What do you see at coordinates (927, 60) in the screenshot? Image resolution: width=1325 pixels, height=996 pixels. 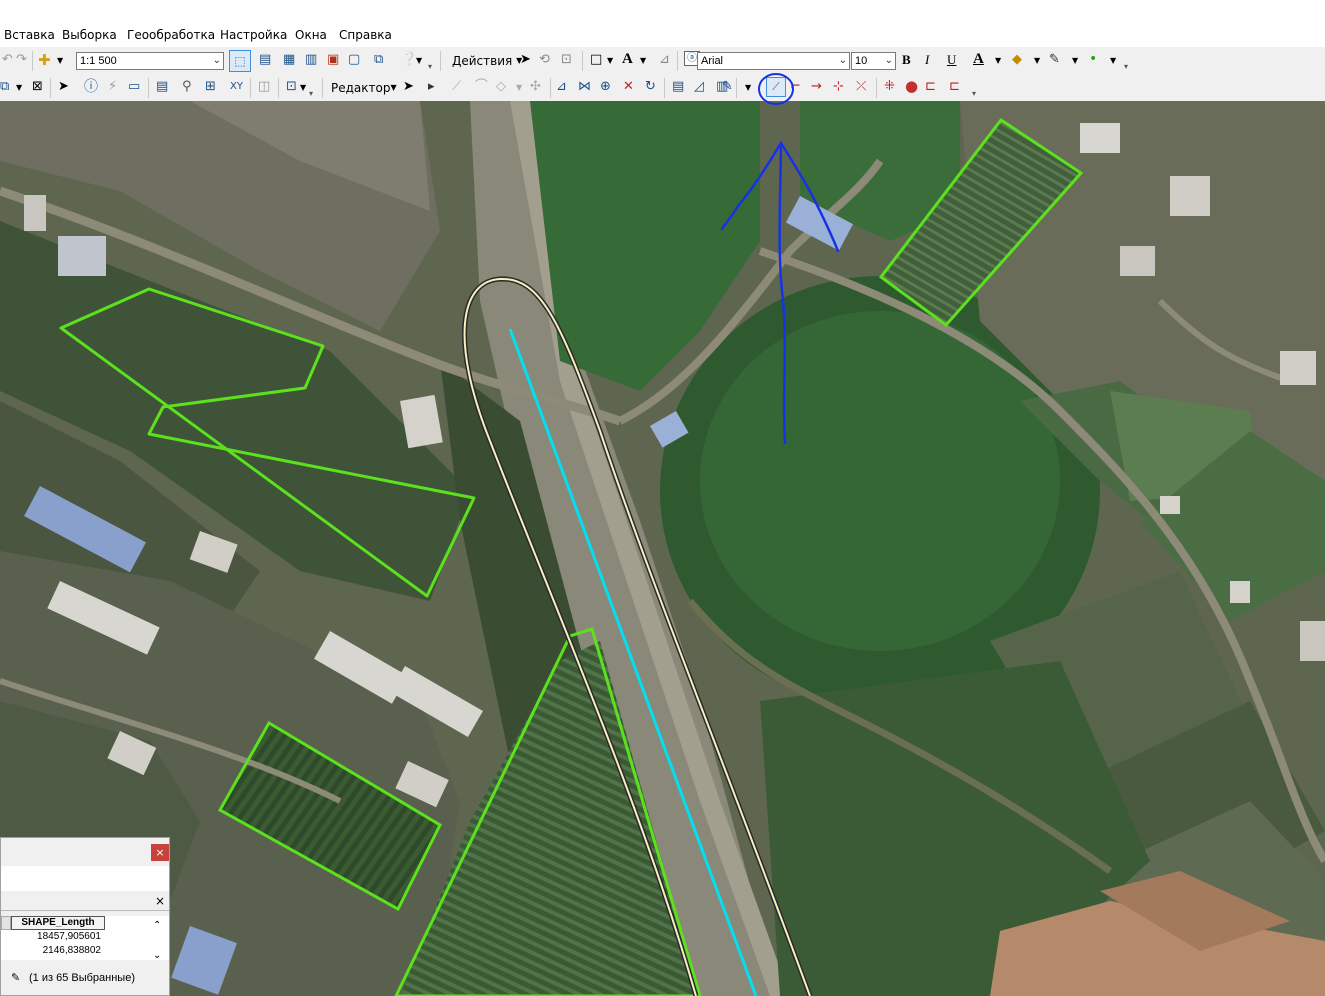 I see `italic-button: I` at bounding box center [927, 60].